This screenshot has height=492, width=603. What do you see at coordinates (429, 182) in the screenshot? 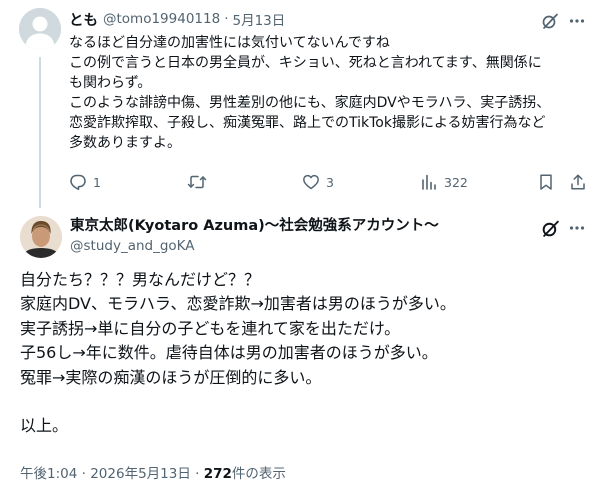
I see `bar-chart-icon` at bounding box center [429, 182].